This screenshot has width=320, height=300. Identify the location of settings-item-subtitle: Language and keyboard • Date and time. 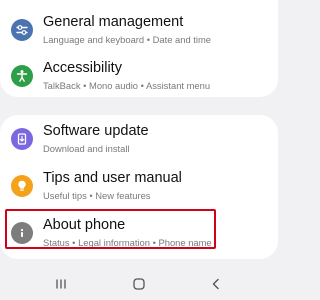
(127, 39).